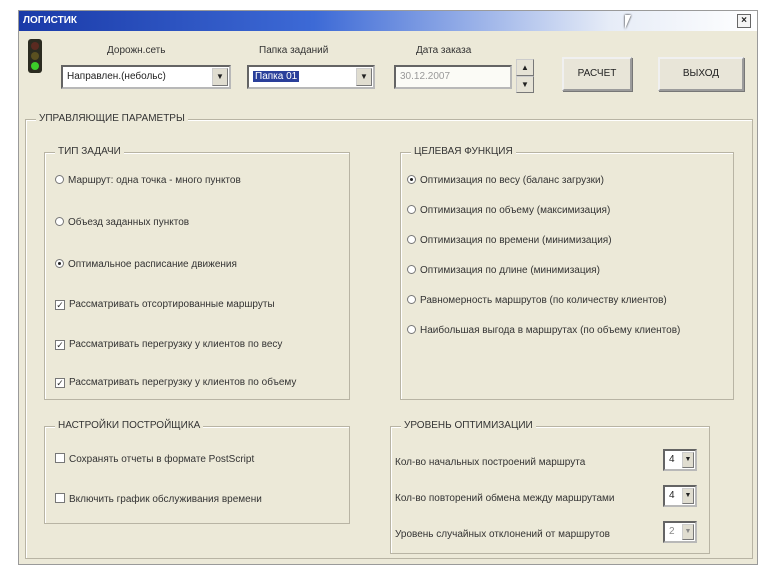 The image size is (763, 568). Describe the element at coordinates (146, 264) in the screenshot. I see `task-option: Оптимальное расписание движения` at that location.